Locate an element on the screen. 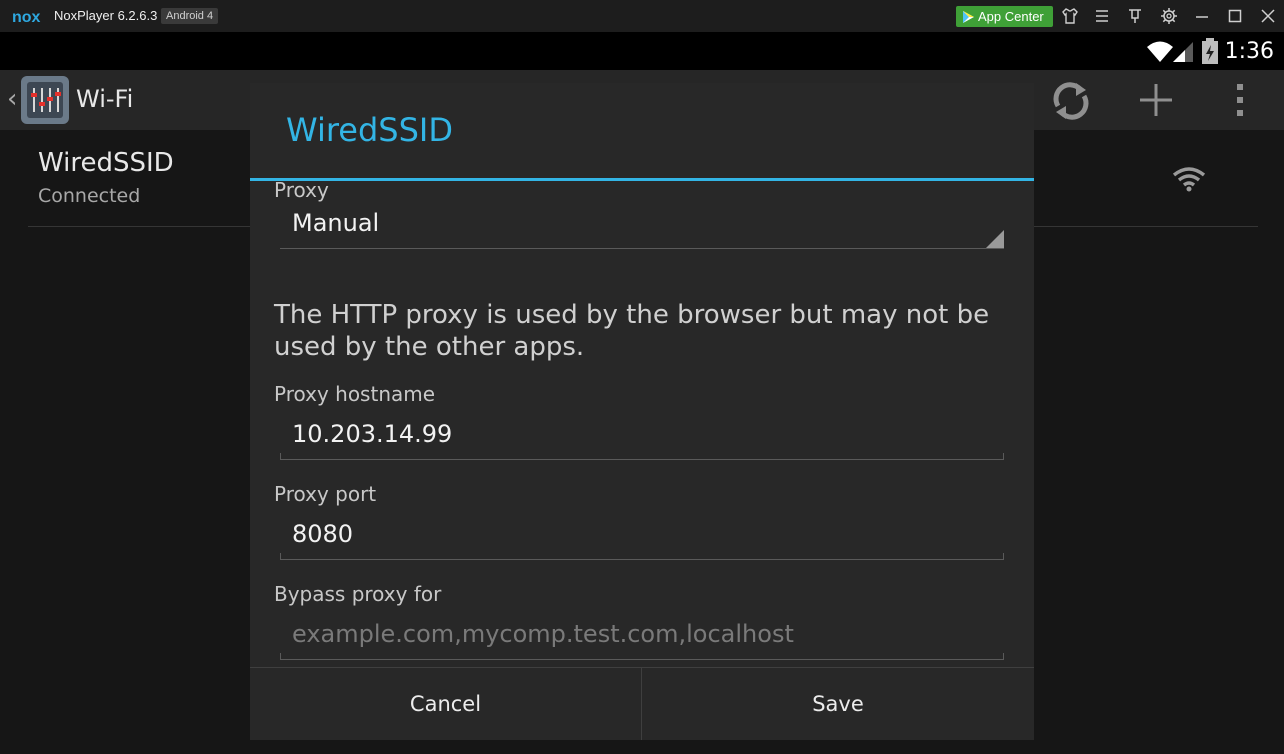  emulator-app-name: NoxPlayer 6.2.6.3 is located at coordinates (106, 15).